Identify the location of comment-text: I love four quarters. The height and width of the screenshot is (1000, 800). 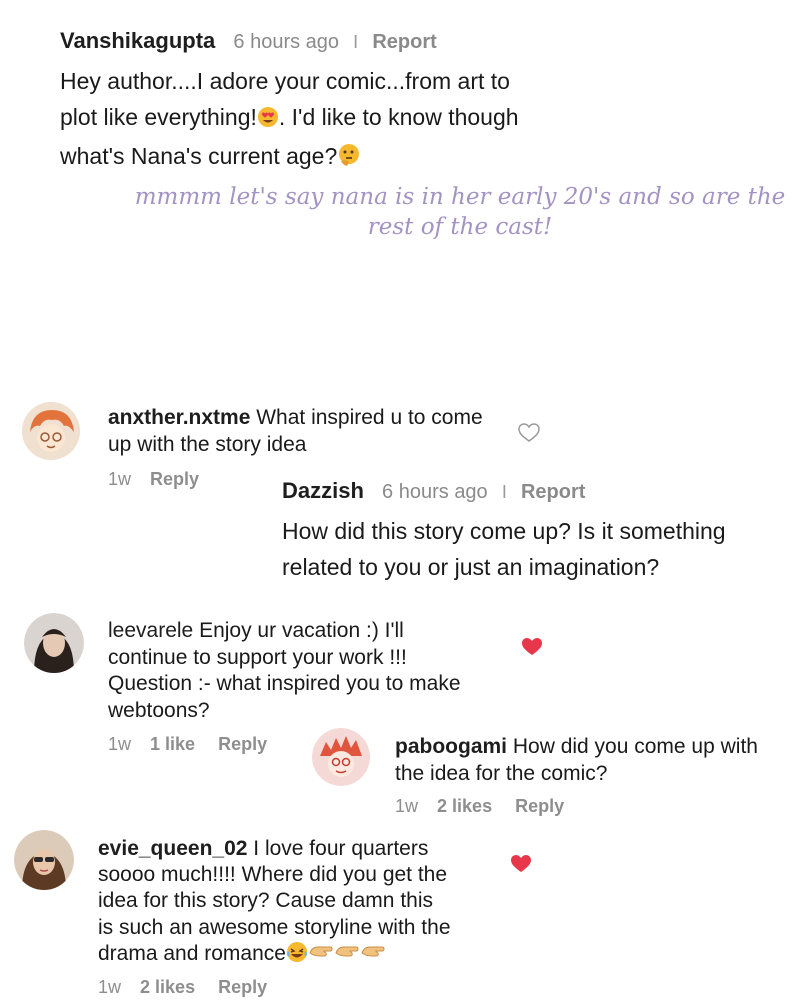
(338, 848).